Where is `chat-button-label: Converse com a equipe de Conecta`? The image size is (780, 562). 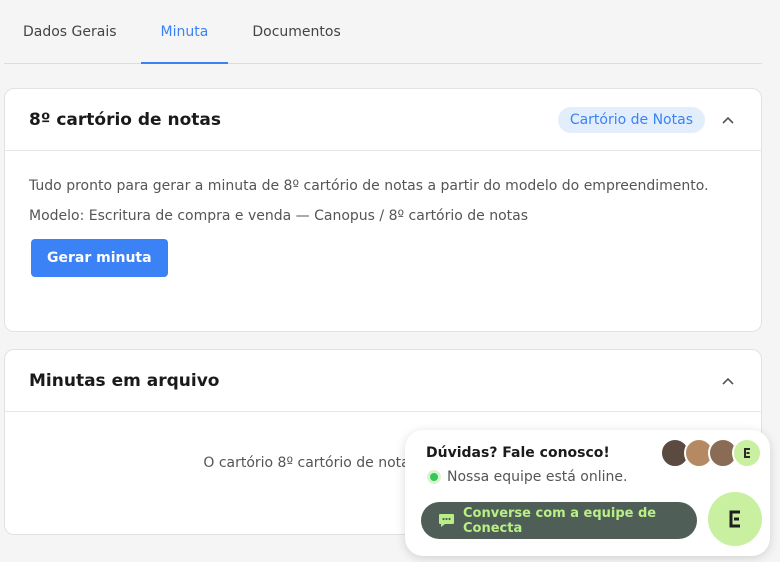
chat-button-label: Converse com a equipe de Conecta is located at coordinates (560, 520).